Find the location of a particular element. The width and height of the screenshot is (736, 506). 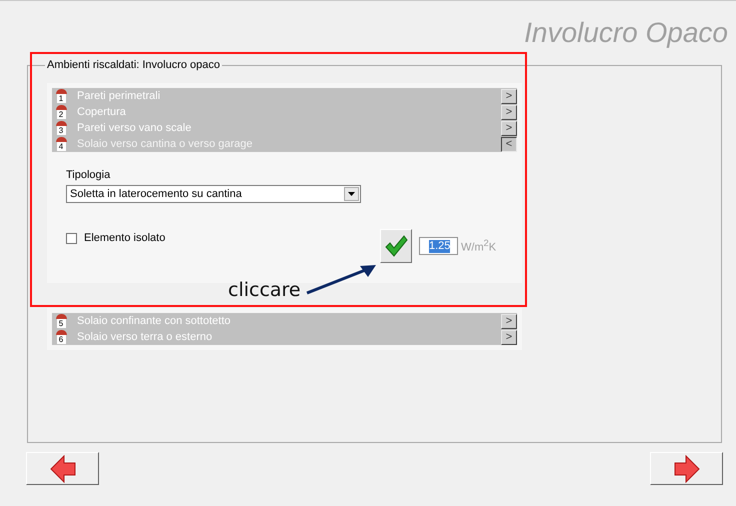

next-button is located at coordinates (686, 468).